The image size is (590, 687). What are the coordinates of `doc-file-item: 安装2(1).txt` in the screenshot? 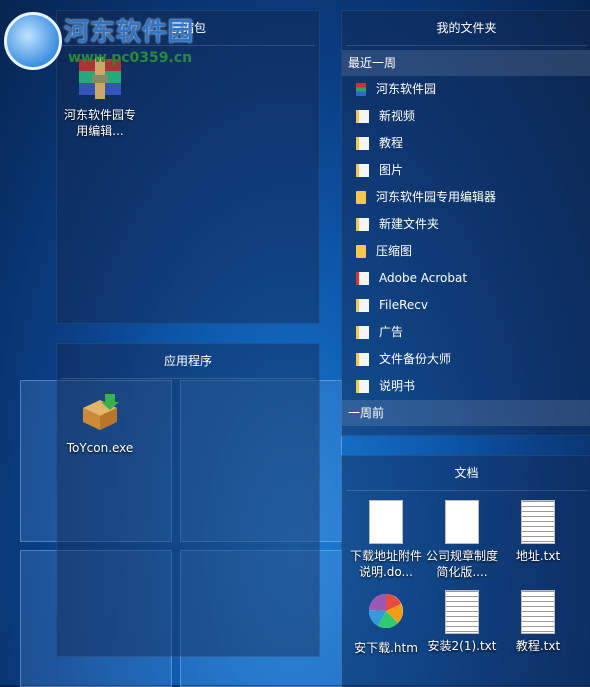 It's located at (462, 622).